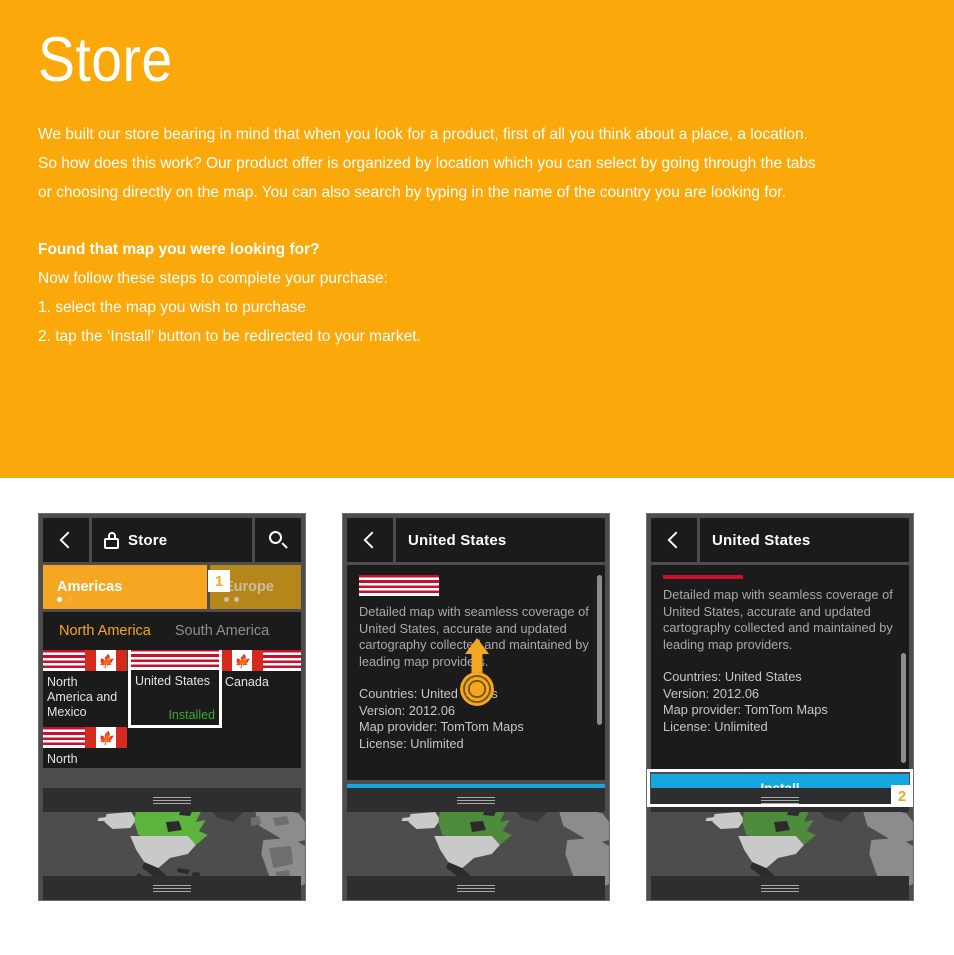 The image size is (954, 955). I want to click on tile-canada: 🍁 Canada, so click(261, 687).